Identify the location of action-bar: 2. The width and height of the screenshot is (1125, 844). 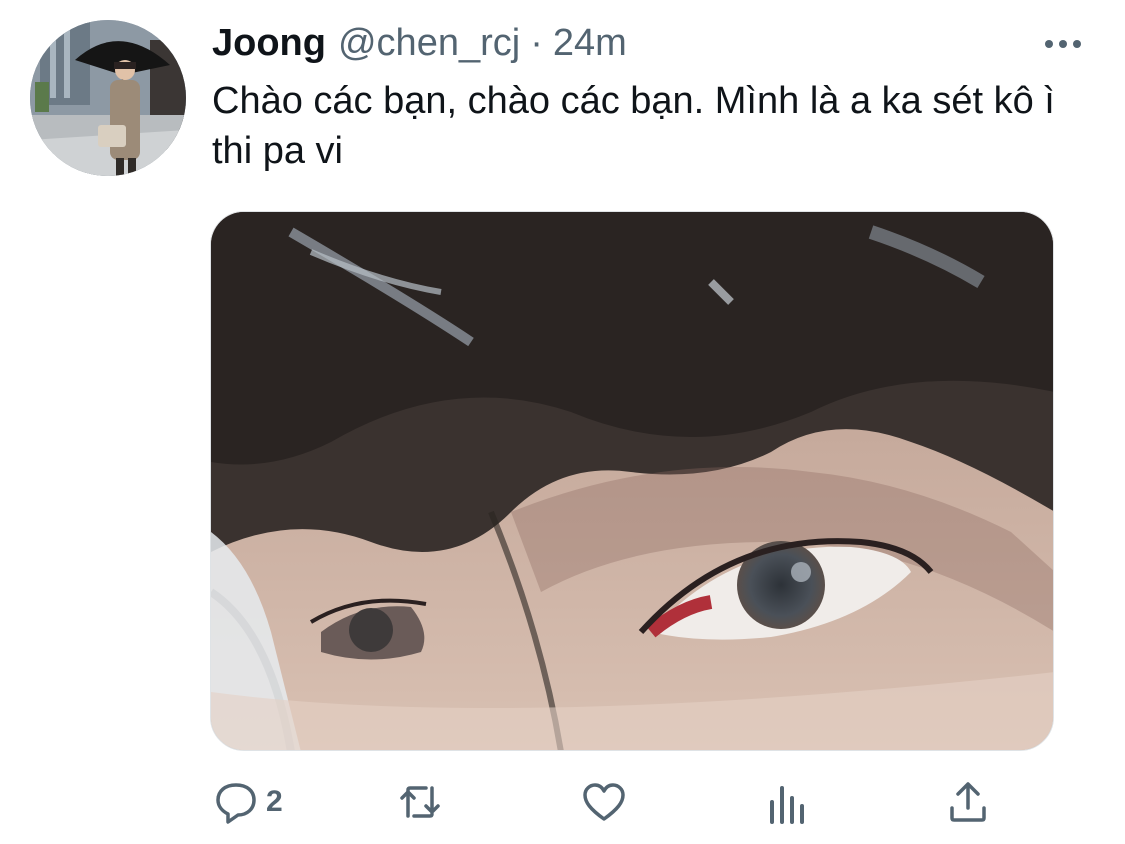
(562, 805).